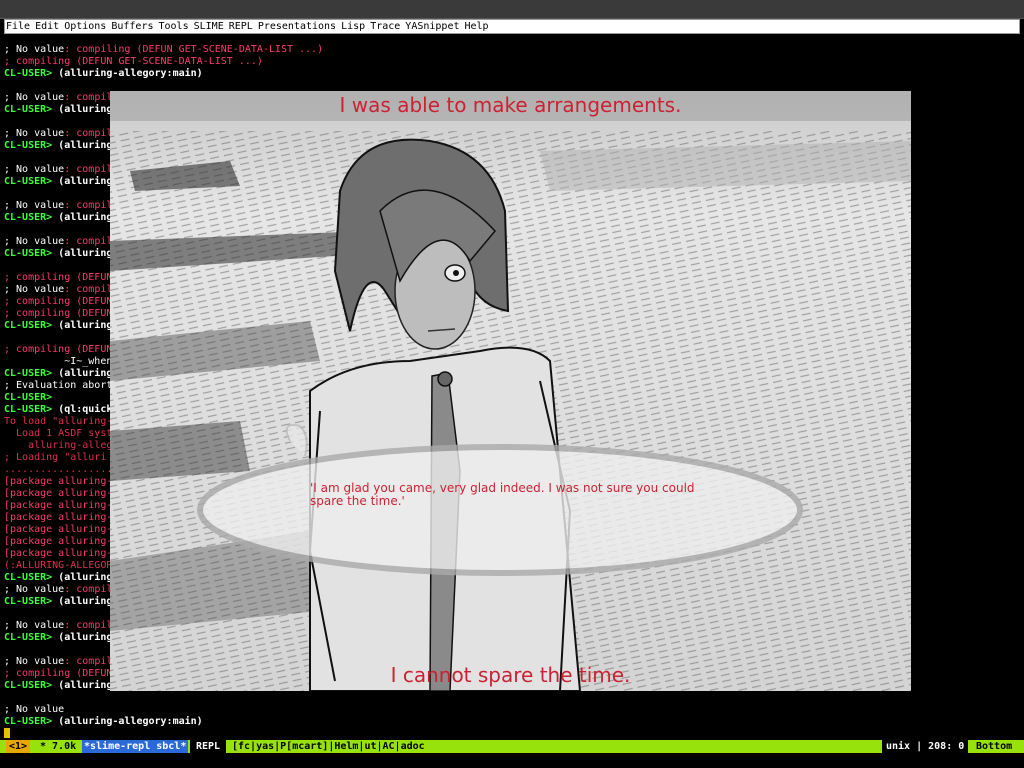 This screenshot has height=768, width=1024. Describe the element at coordinates (510, 675) in the screenshot. I see `choice-option: I cannot spare the time.` at that location.